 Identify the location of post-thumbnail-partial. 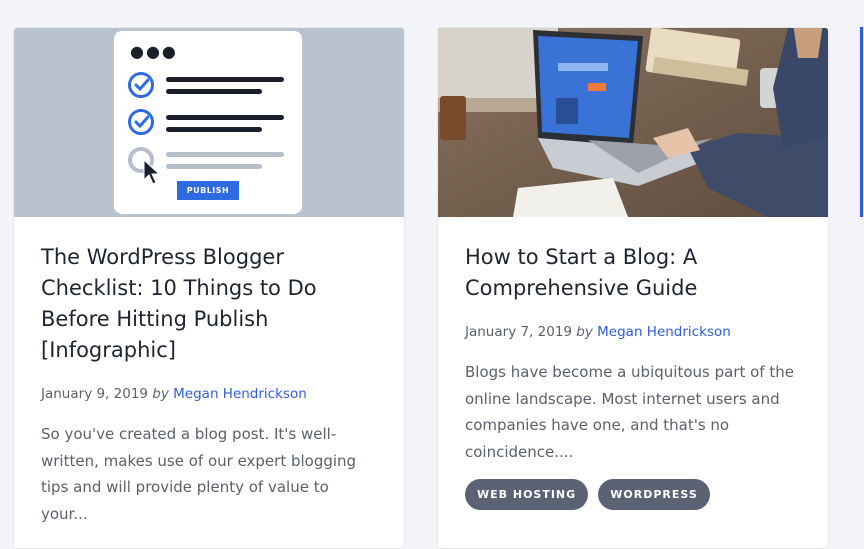
(861, 122).